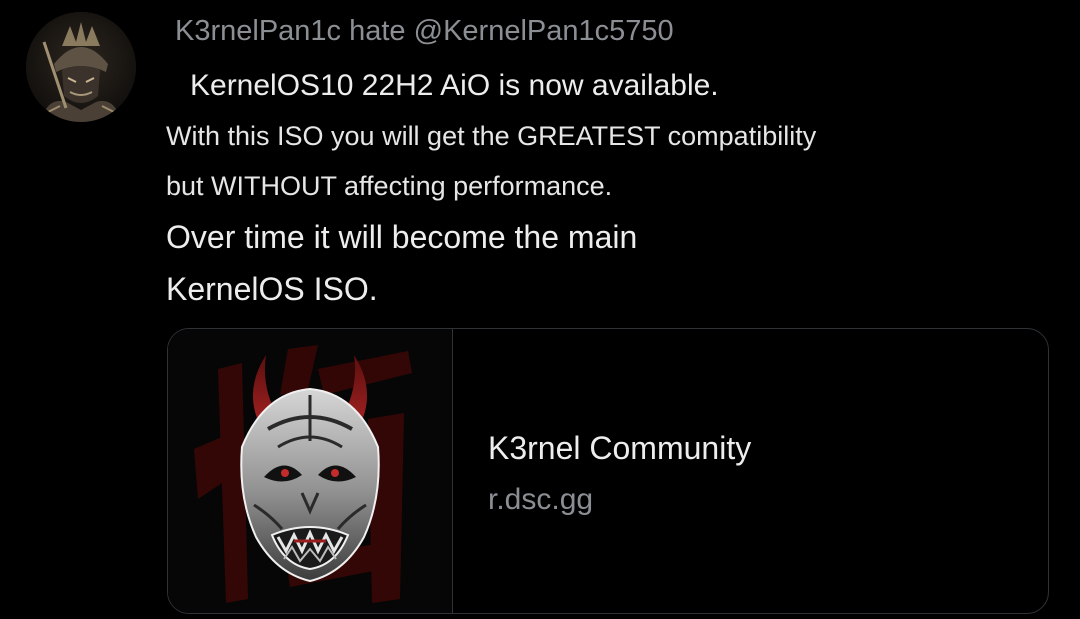 The image size is (1080, 619). What do you see at coordinates (402, 237) in the screenshot?
I see `tweet-text-line: Over time it will become the main` at bounding box center [402, 237].